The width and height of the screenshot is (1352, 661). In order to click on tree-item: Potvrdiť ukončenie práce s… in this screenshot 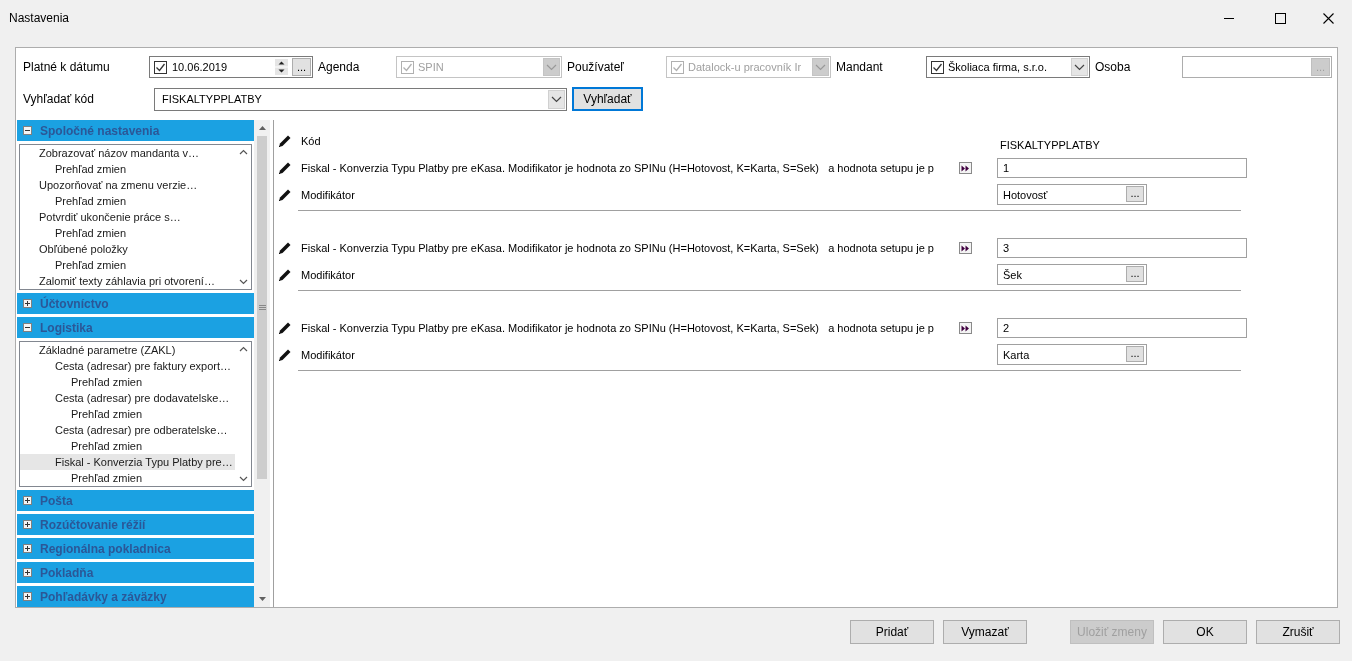, I will do `click(127, 217)`.